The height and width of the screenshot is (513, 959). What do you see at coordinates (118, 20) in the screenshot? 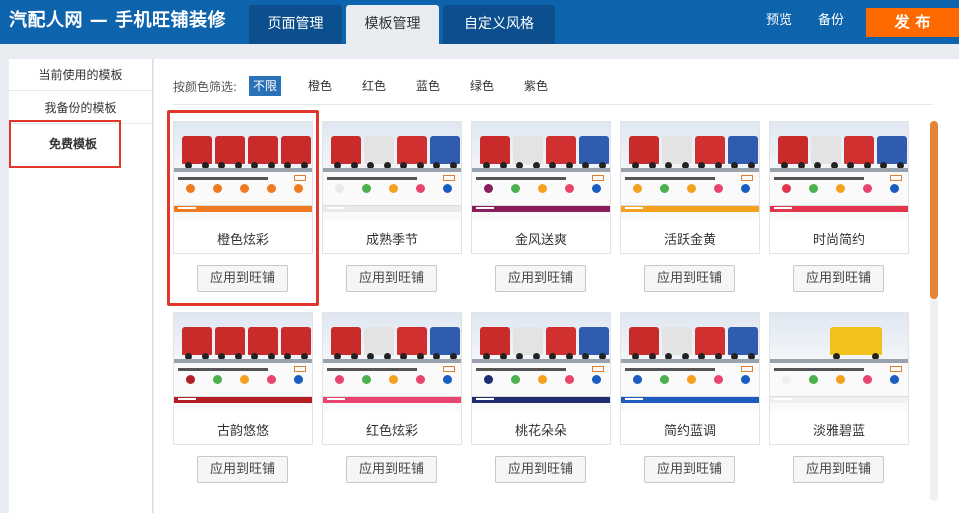
I see `app-title: 汽配人网 — 手机旺铺装修` at bounding box center [118, 20].